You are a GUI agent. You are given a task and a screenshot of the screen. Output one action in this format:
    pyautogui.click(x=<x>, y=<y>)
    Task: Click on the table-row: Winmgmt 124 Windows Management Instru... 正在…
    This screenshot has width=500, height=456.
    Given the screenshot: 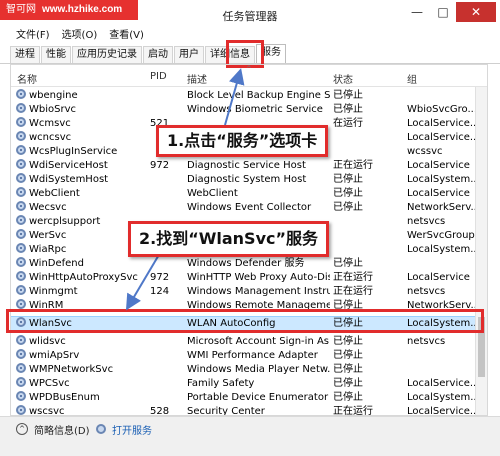 What is the action you would take?
    pyautogui.click(x=249, y=292)
    